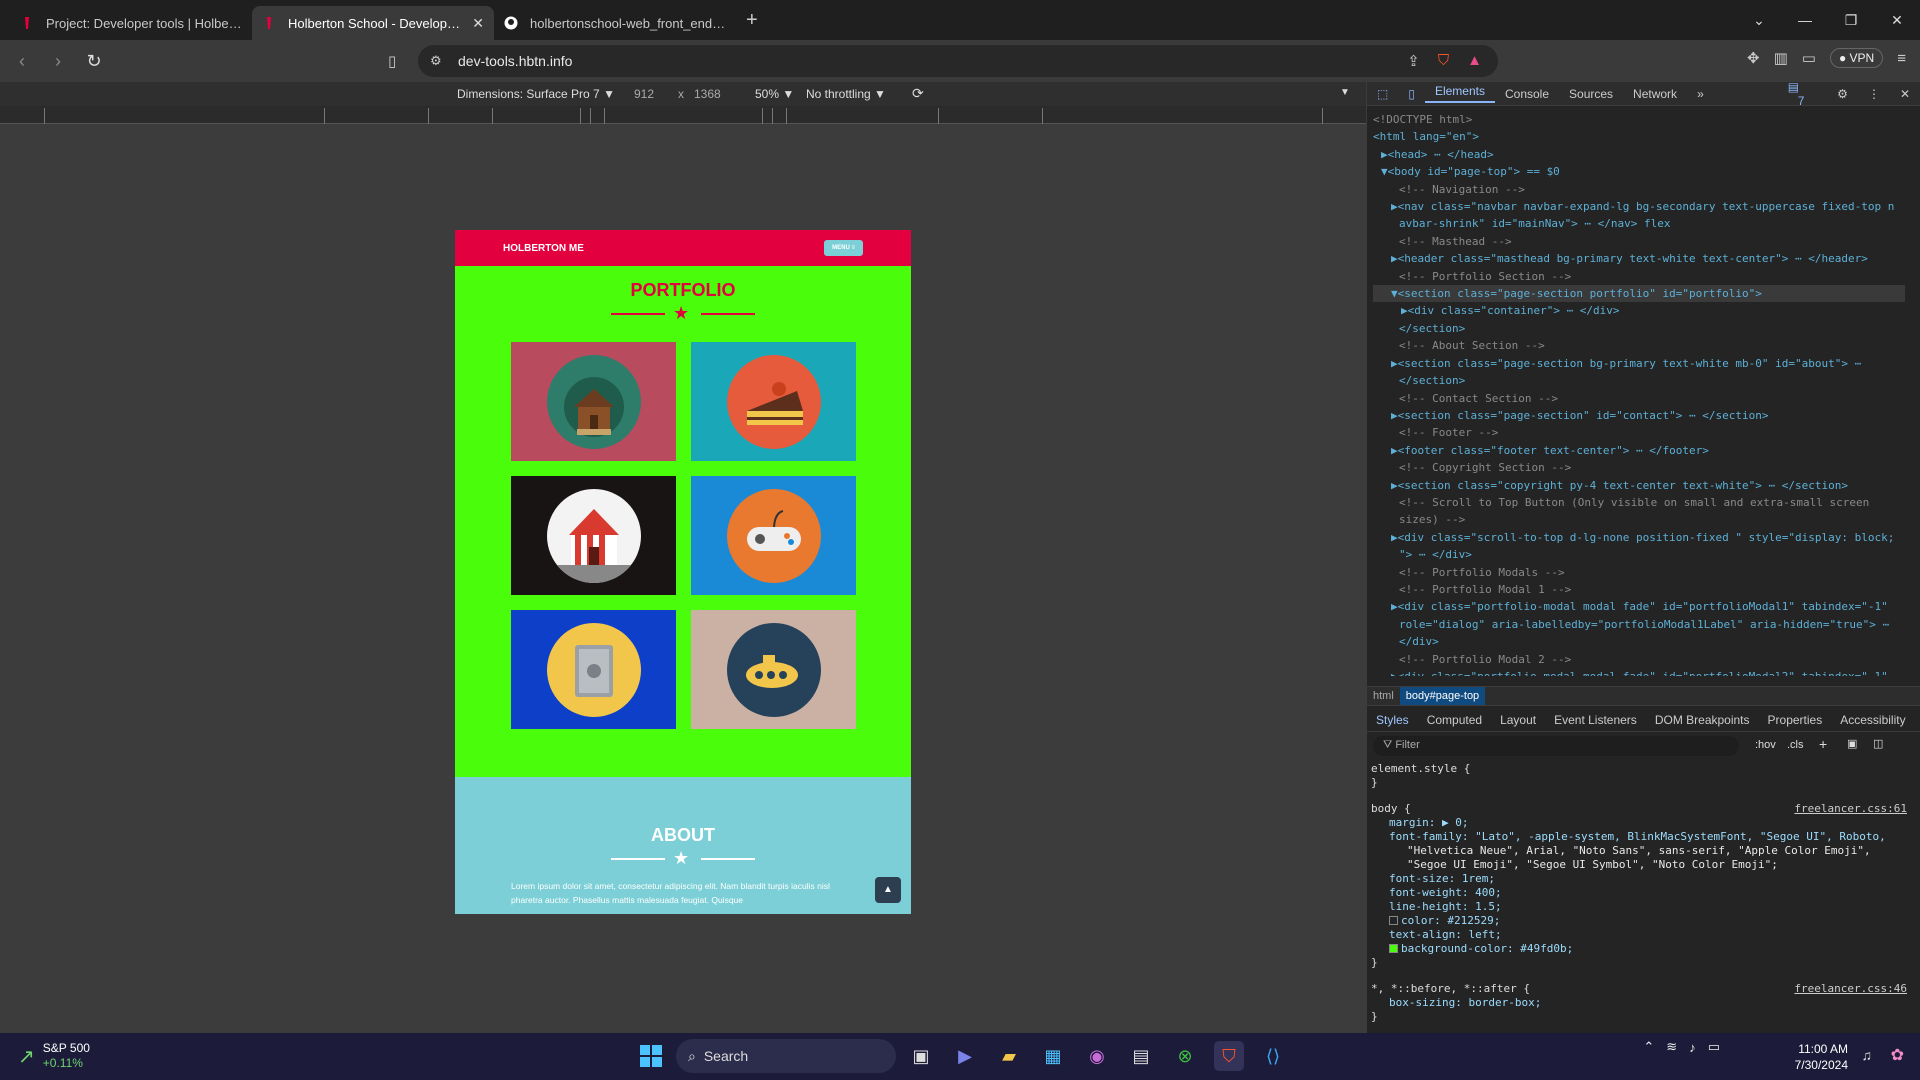 The image size is (1920, 1080). I want to click on portfolio-item-cabin, so click(593, 401).